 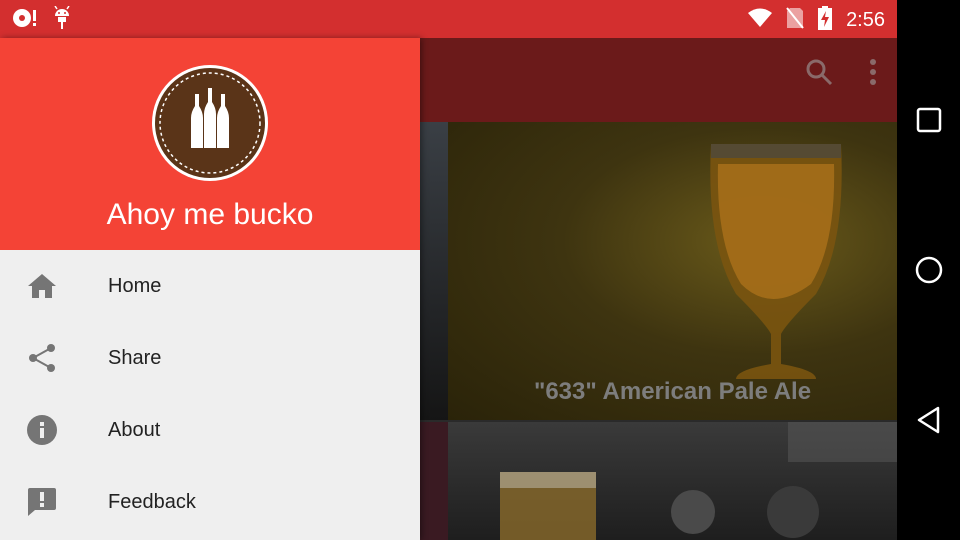 I want to click on beer-card-title: "633" American Pale Ale, so click(x=672, y=391).